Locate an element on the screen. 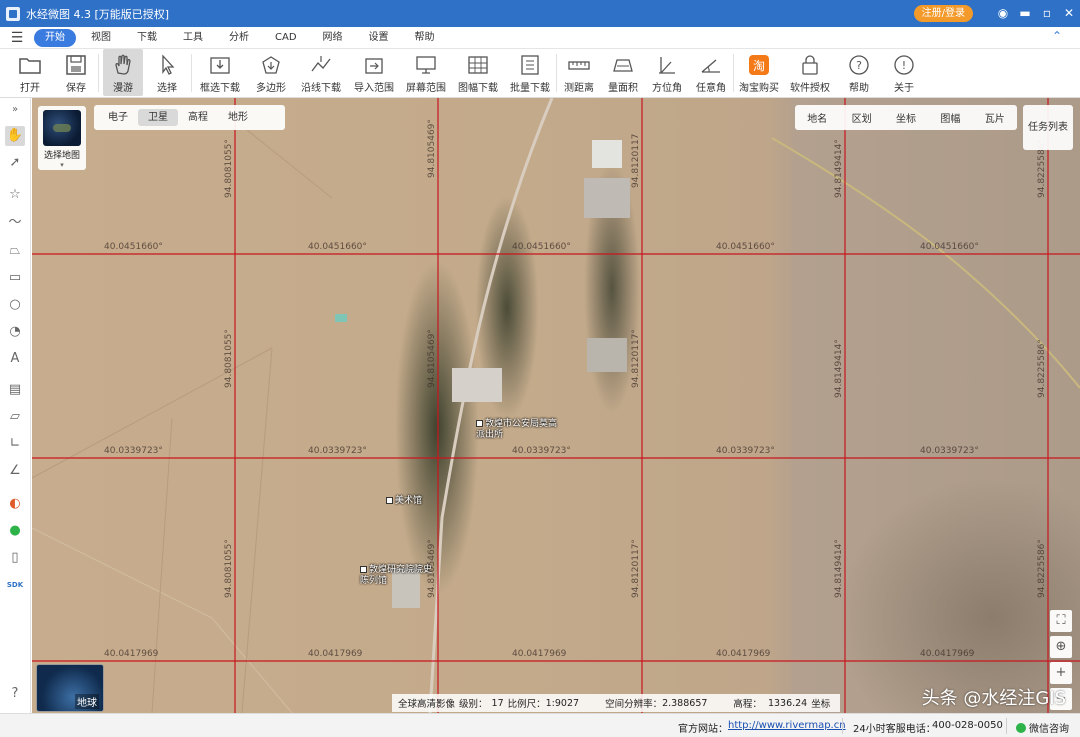 The width and height of the screenshot is (1080, 737). tab-satellite: 卫星 is located at coordinates (158, 117).